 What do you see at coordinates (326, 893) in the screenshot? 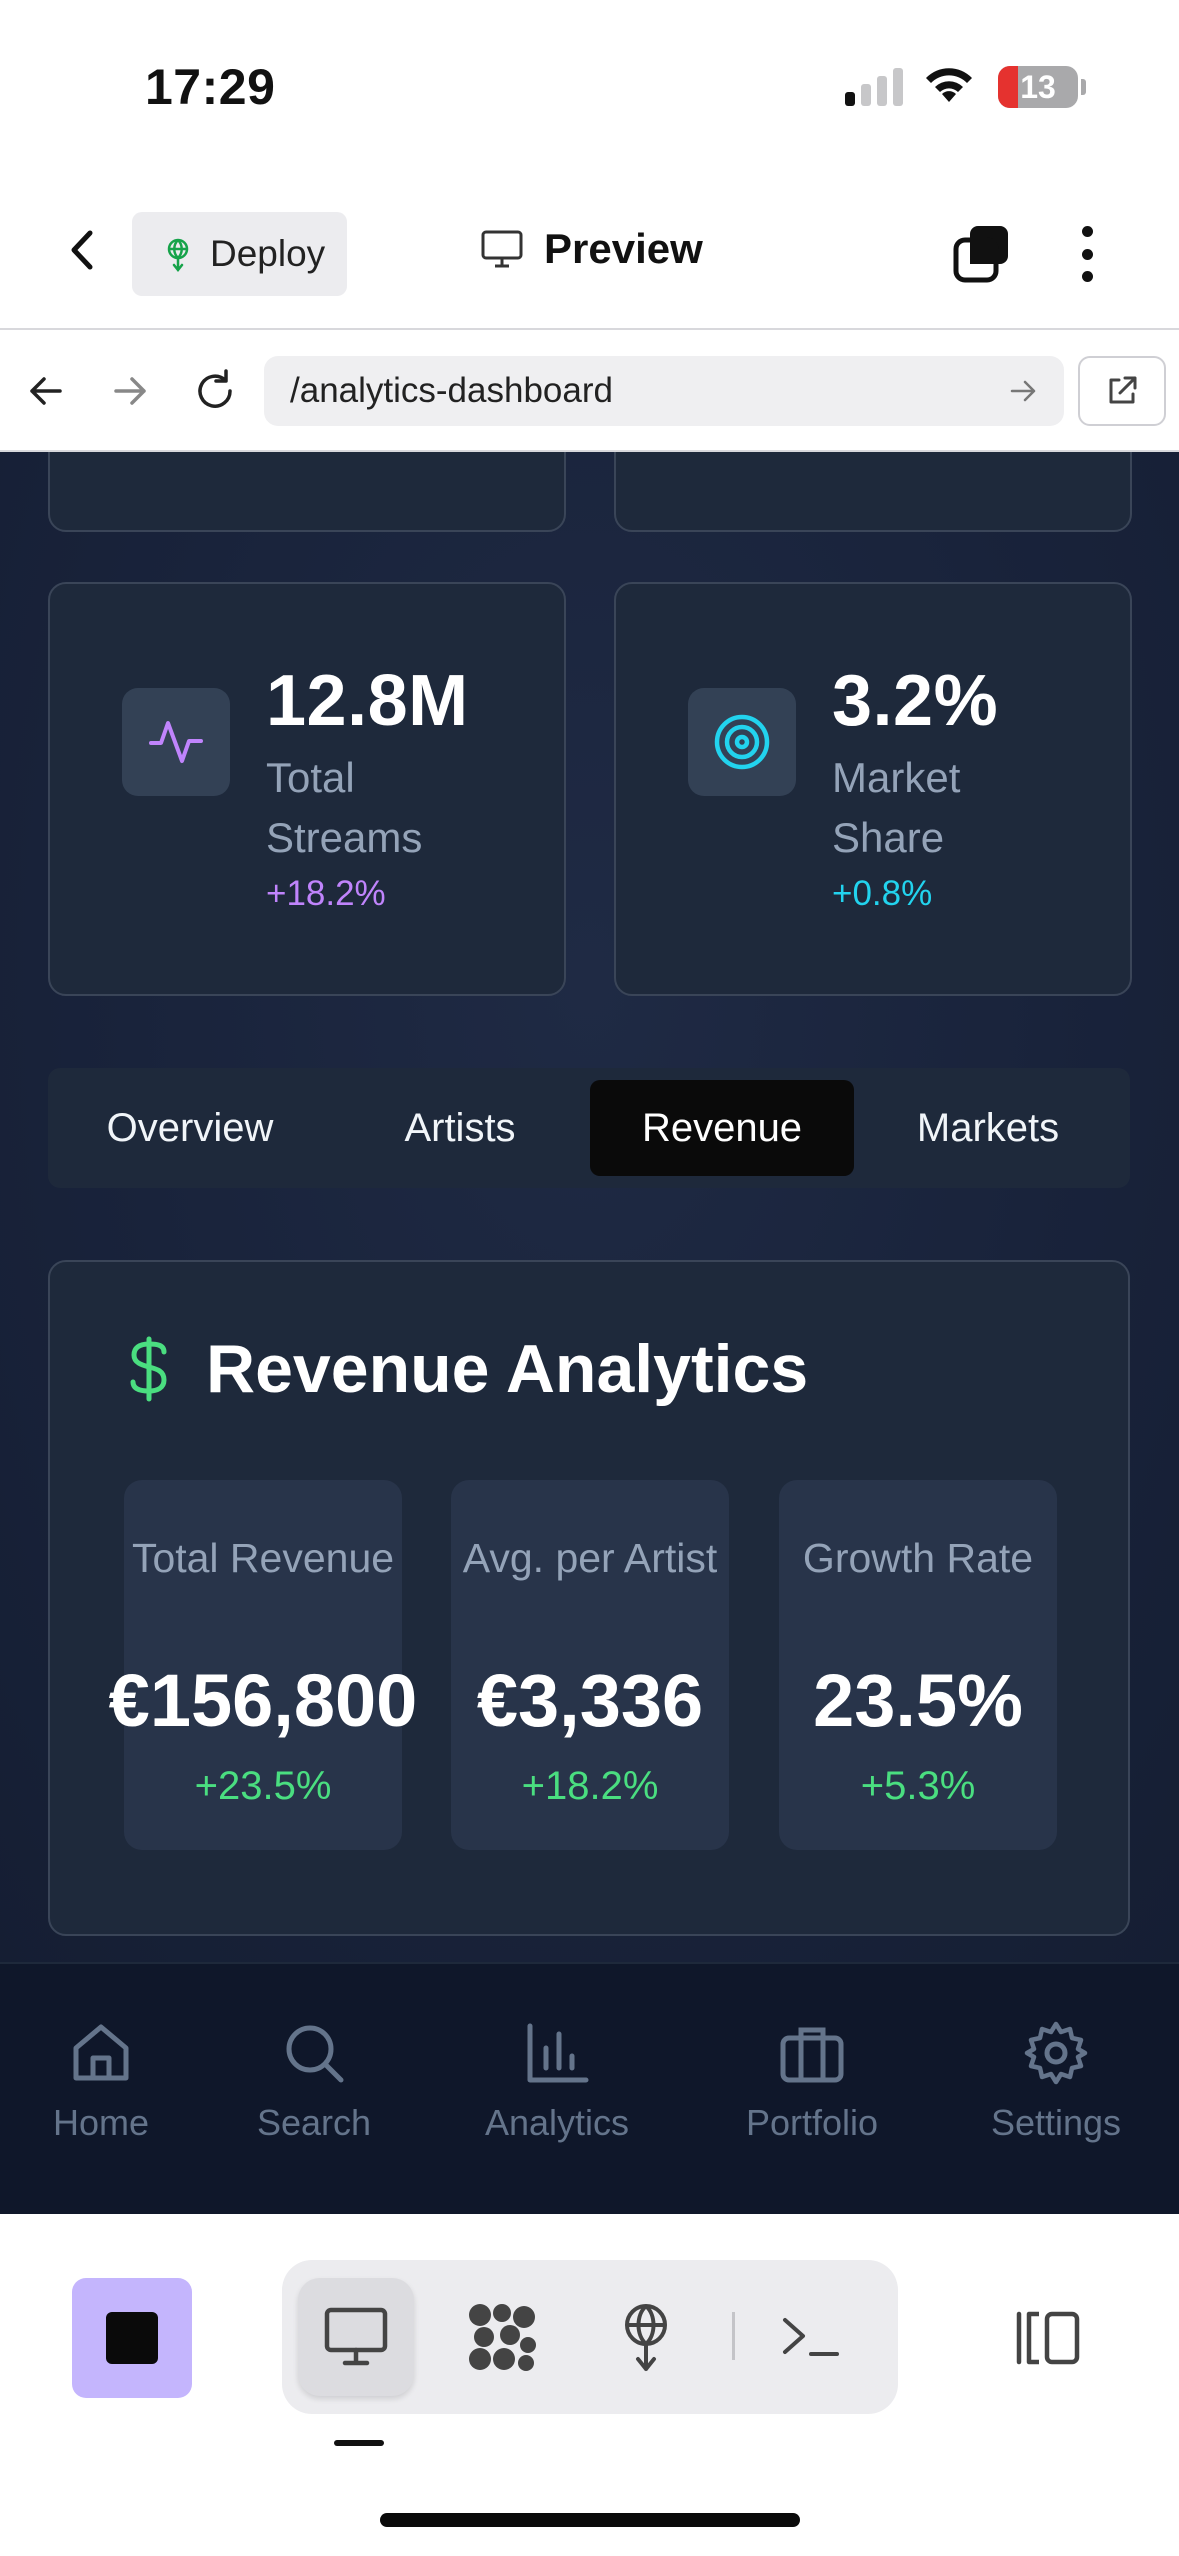
I see `stat-change: +18.2%` at bounding box center [326, 893].